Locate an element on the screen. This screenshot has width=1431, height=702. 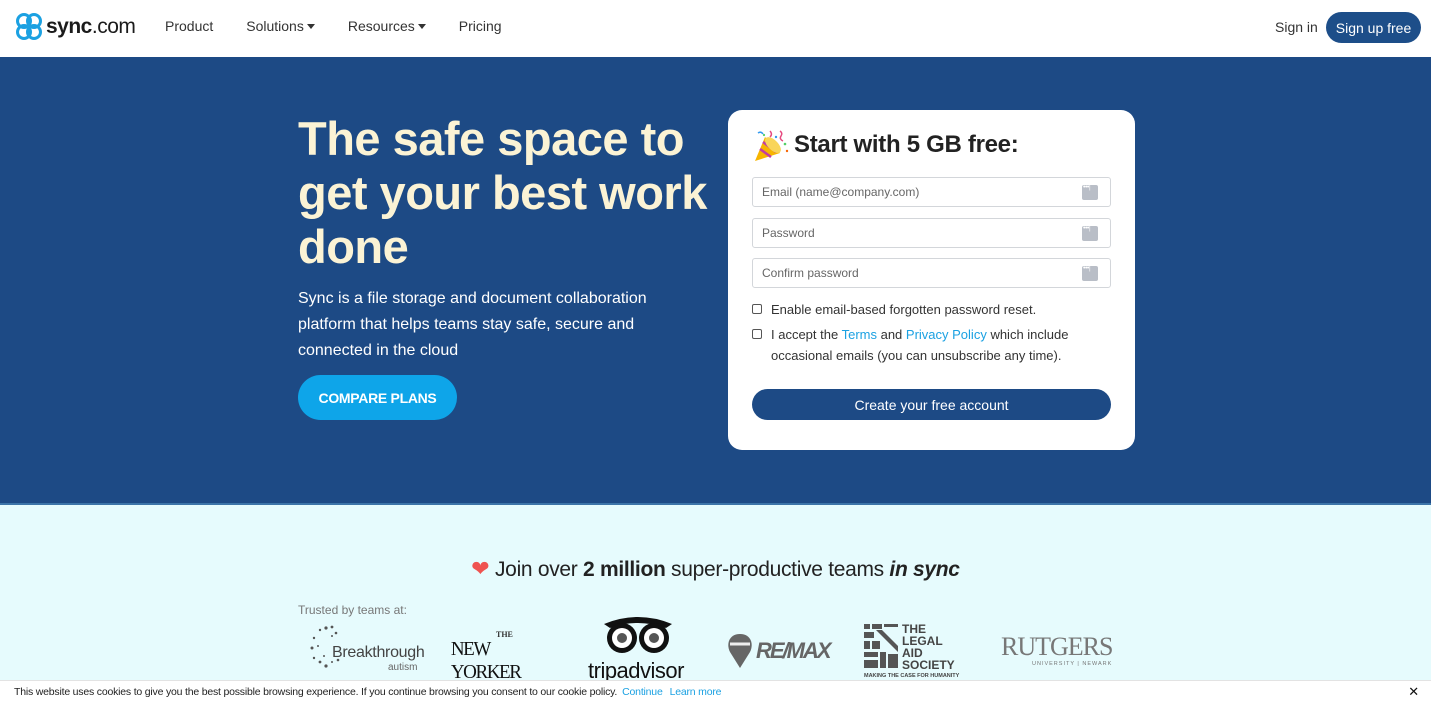
nav-resources: Resources is located at coordinates (387, 26).